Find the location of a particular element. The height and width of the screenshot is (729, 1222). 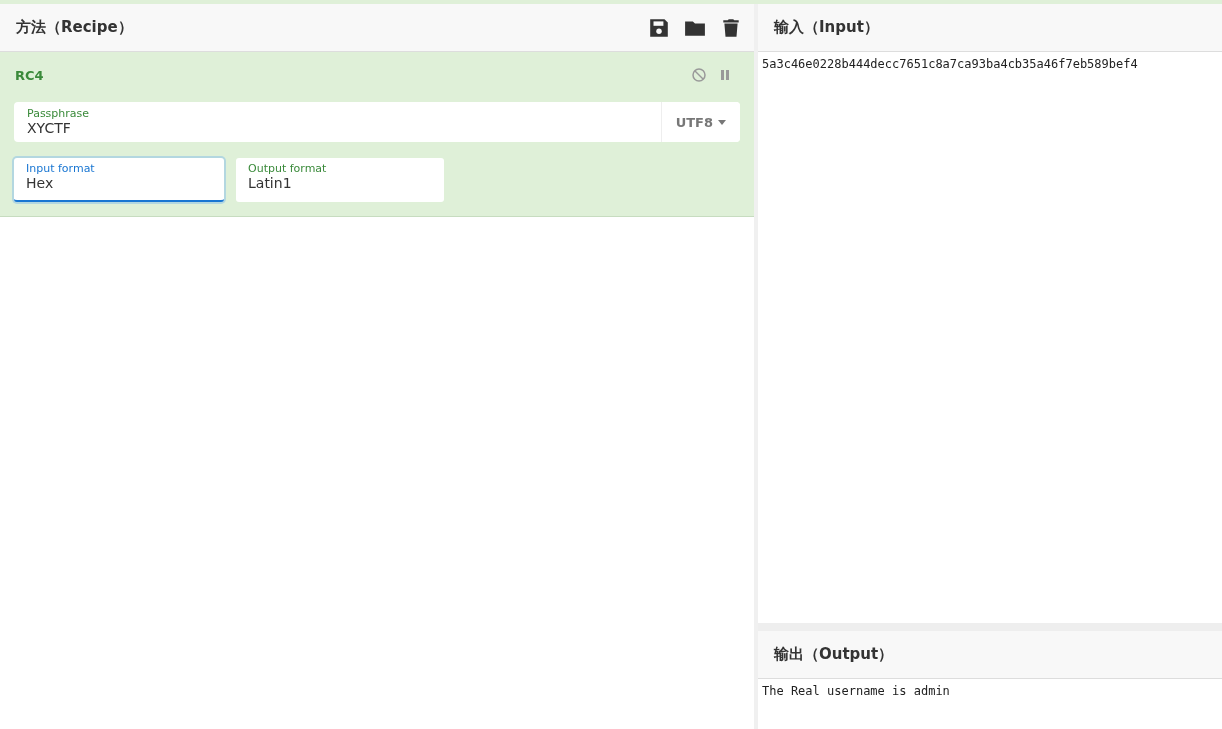

save-icon is located at coordinates (659, 27).